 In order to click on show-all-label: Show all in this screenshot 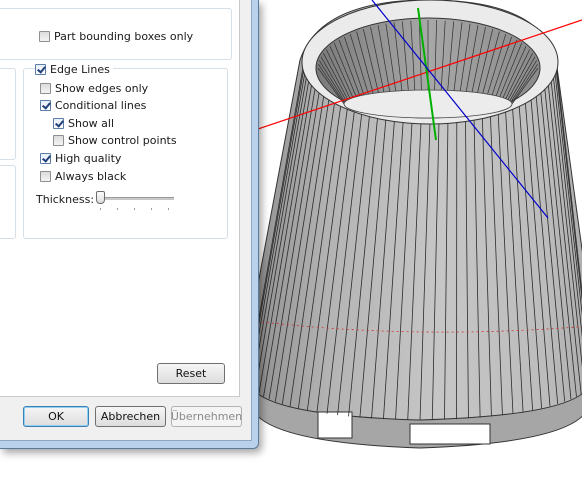, I will do `click(91, 123)`.